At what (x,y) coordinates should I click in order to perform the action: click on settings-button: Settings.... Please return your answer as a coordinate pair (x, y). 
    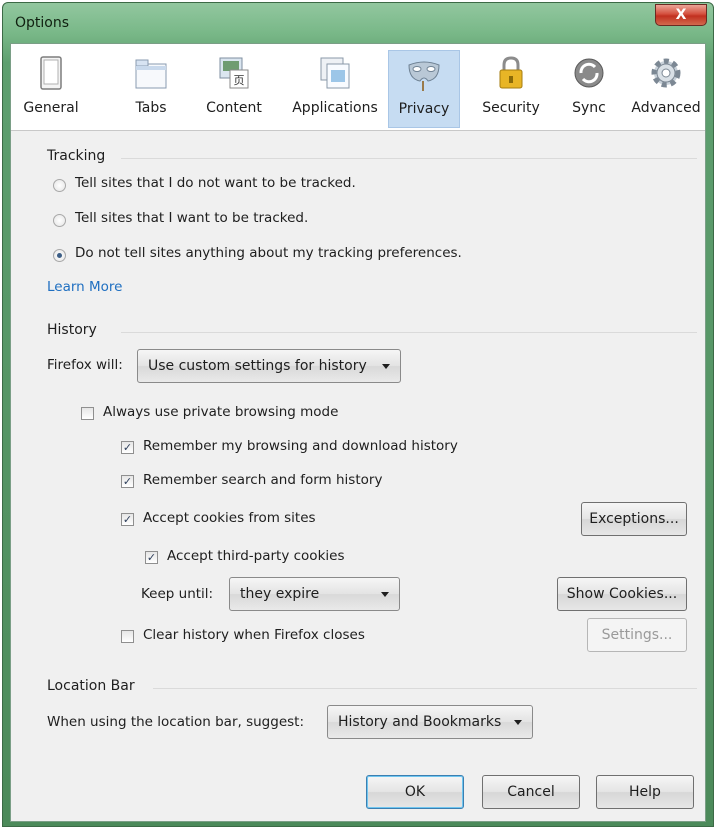
    Looking at the image, I should click on (637, 635).